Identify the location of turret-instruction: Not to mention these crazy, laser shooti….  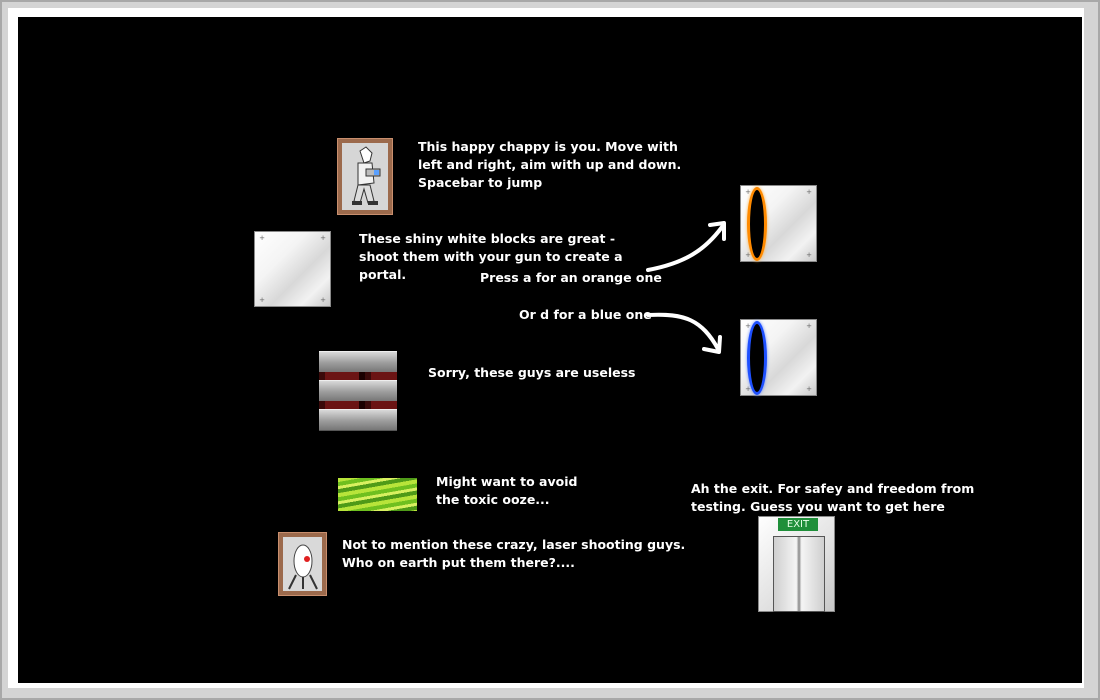
(514, 553).